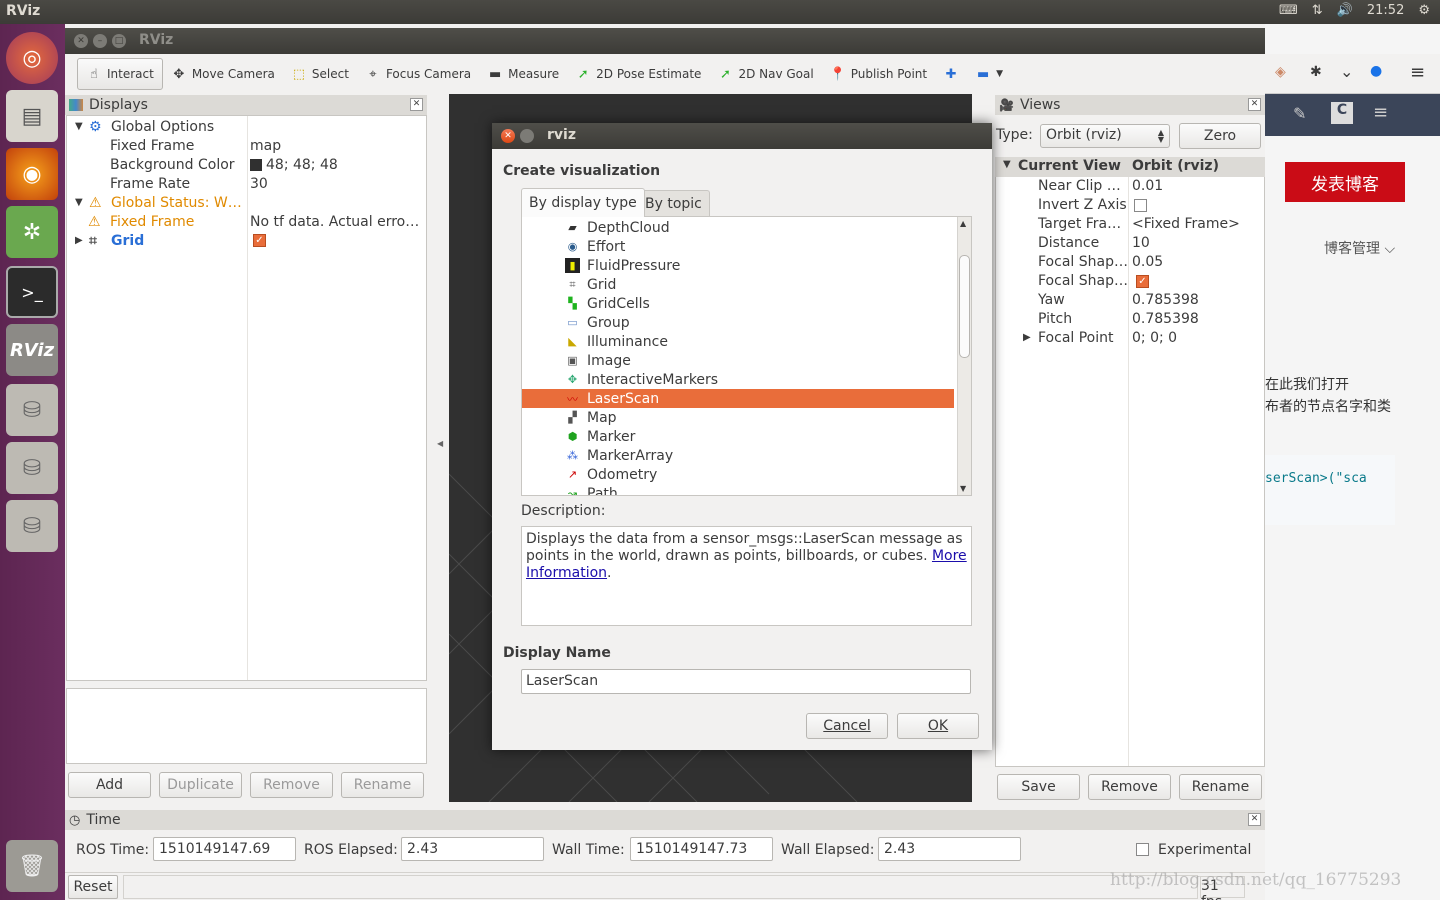 This screenshot has height=900, width=1440. What do you see at coordinates (1376, 71) in the screenshot?
I see `extension-icon: ●` at bounding box center [1376, 71].